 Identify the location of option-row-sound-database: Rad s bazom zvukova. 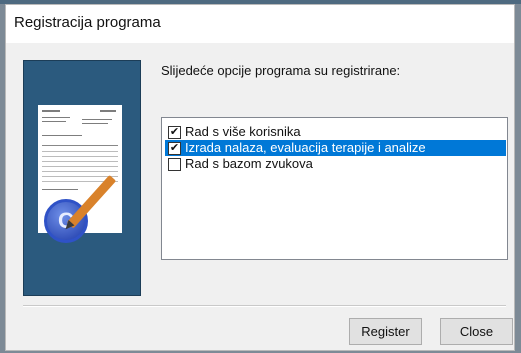
(335, 164).